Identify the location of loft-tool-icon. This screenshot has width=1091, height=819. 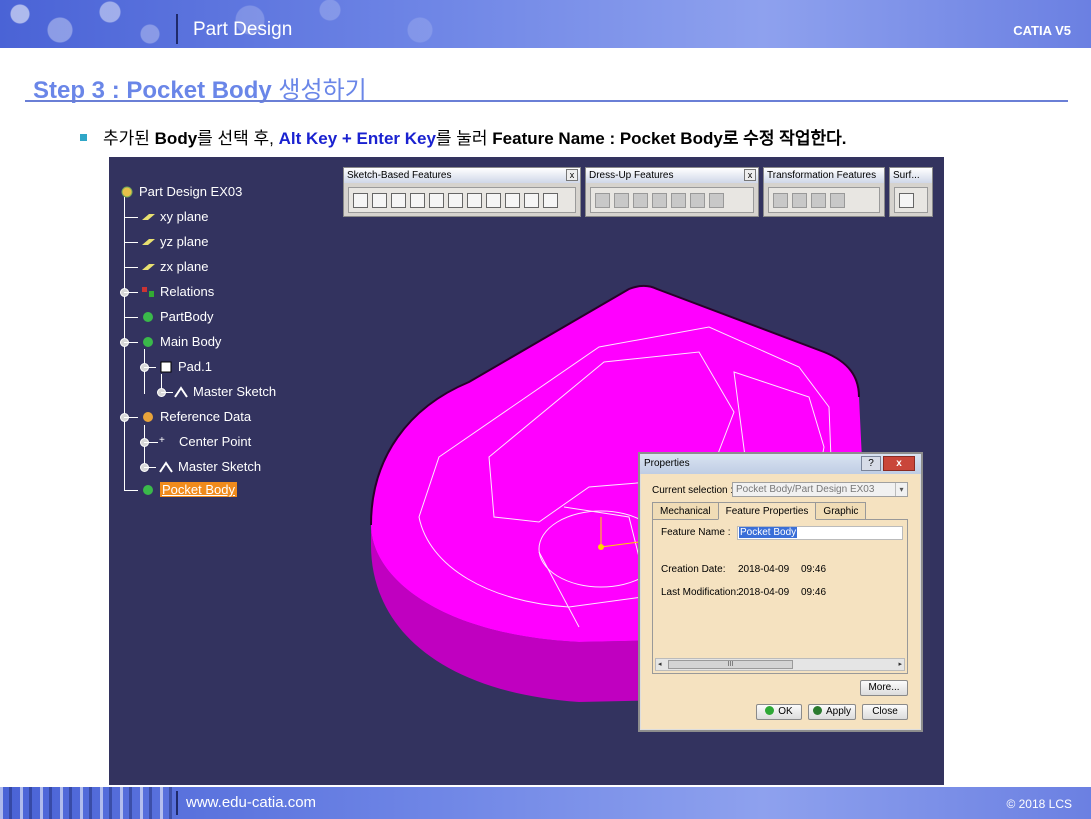
(512, 200).